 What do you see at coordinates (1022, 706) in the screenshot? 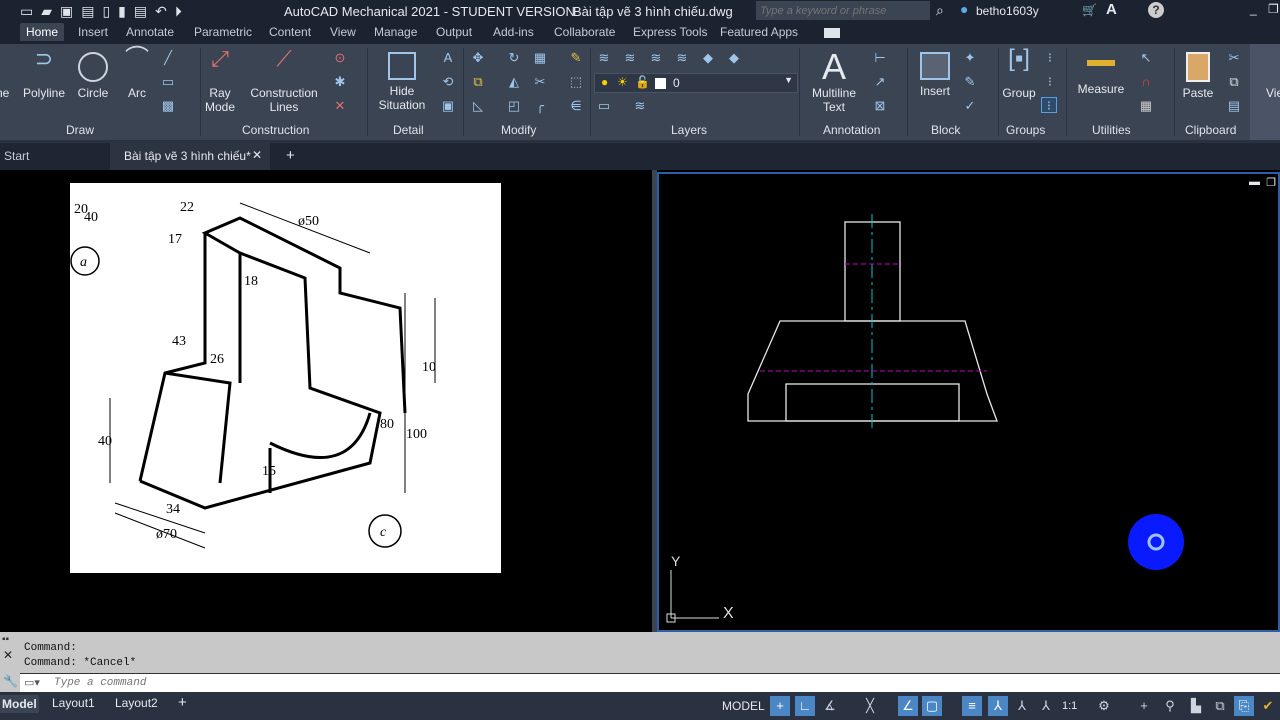
I see `autoscale-icon: ⅄` at bounding box center [1022, 706].